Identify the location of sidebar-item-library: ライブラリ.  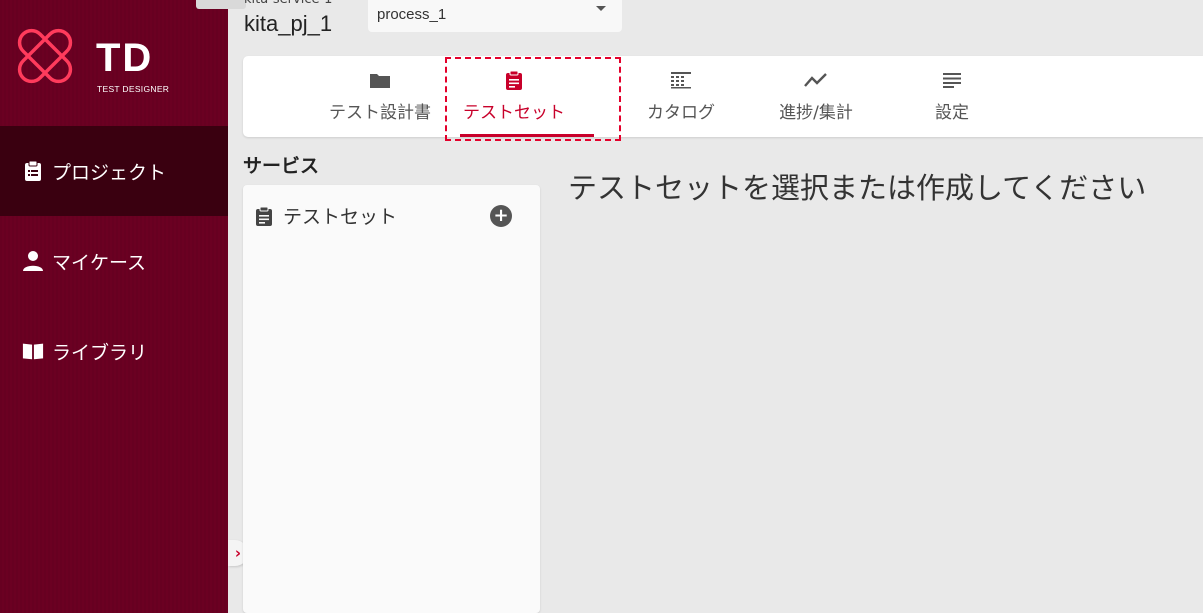
(114, 351).